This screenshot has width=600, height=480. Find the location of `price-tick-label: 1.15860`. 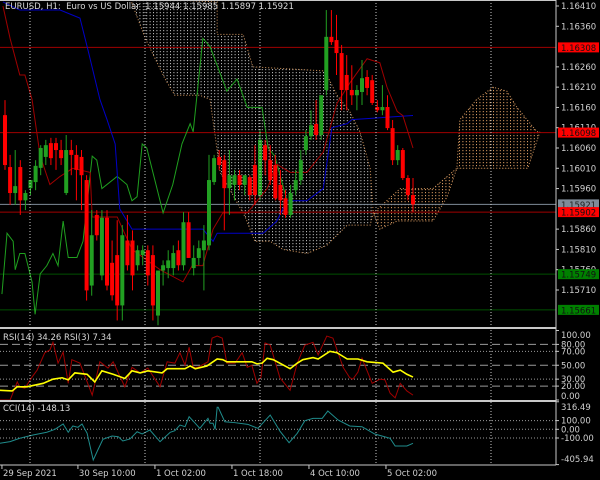

price-tick-label: 1.15860 is located at coordinates (578, 230).